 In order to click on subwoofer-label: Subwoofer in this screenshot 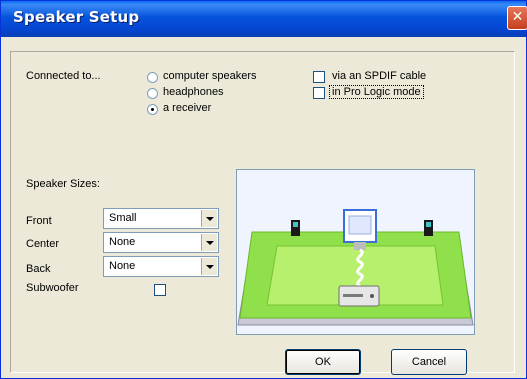, I will do `click(52, 288)`.